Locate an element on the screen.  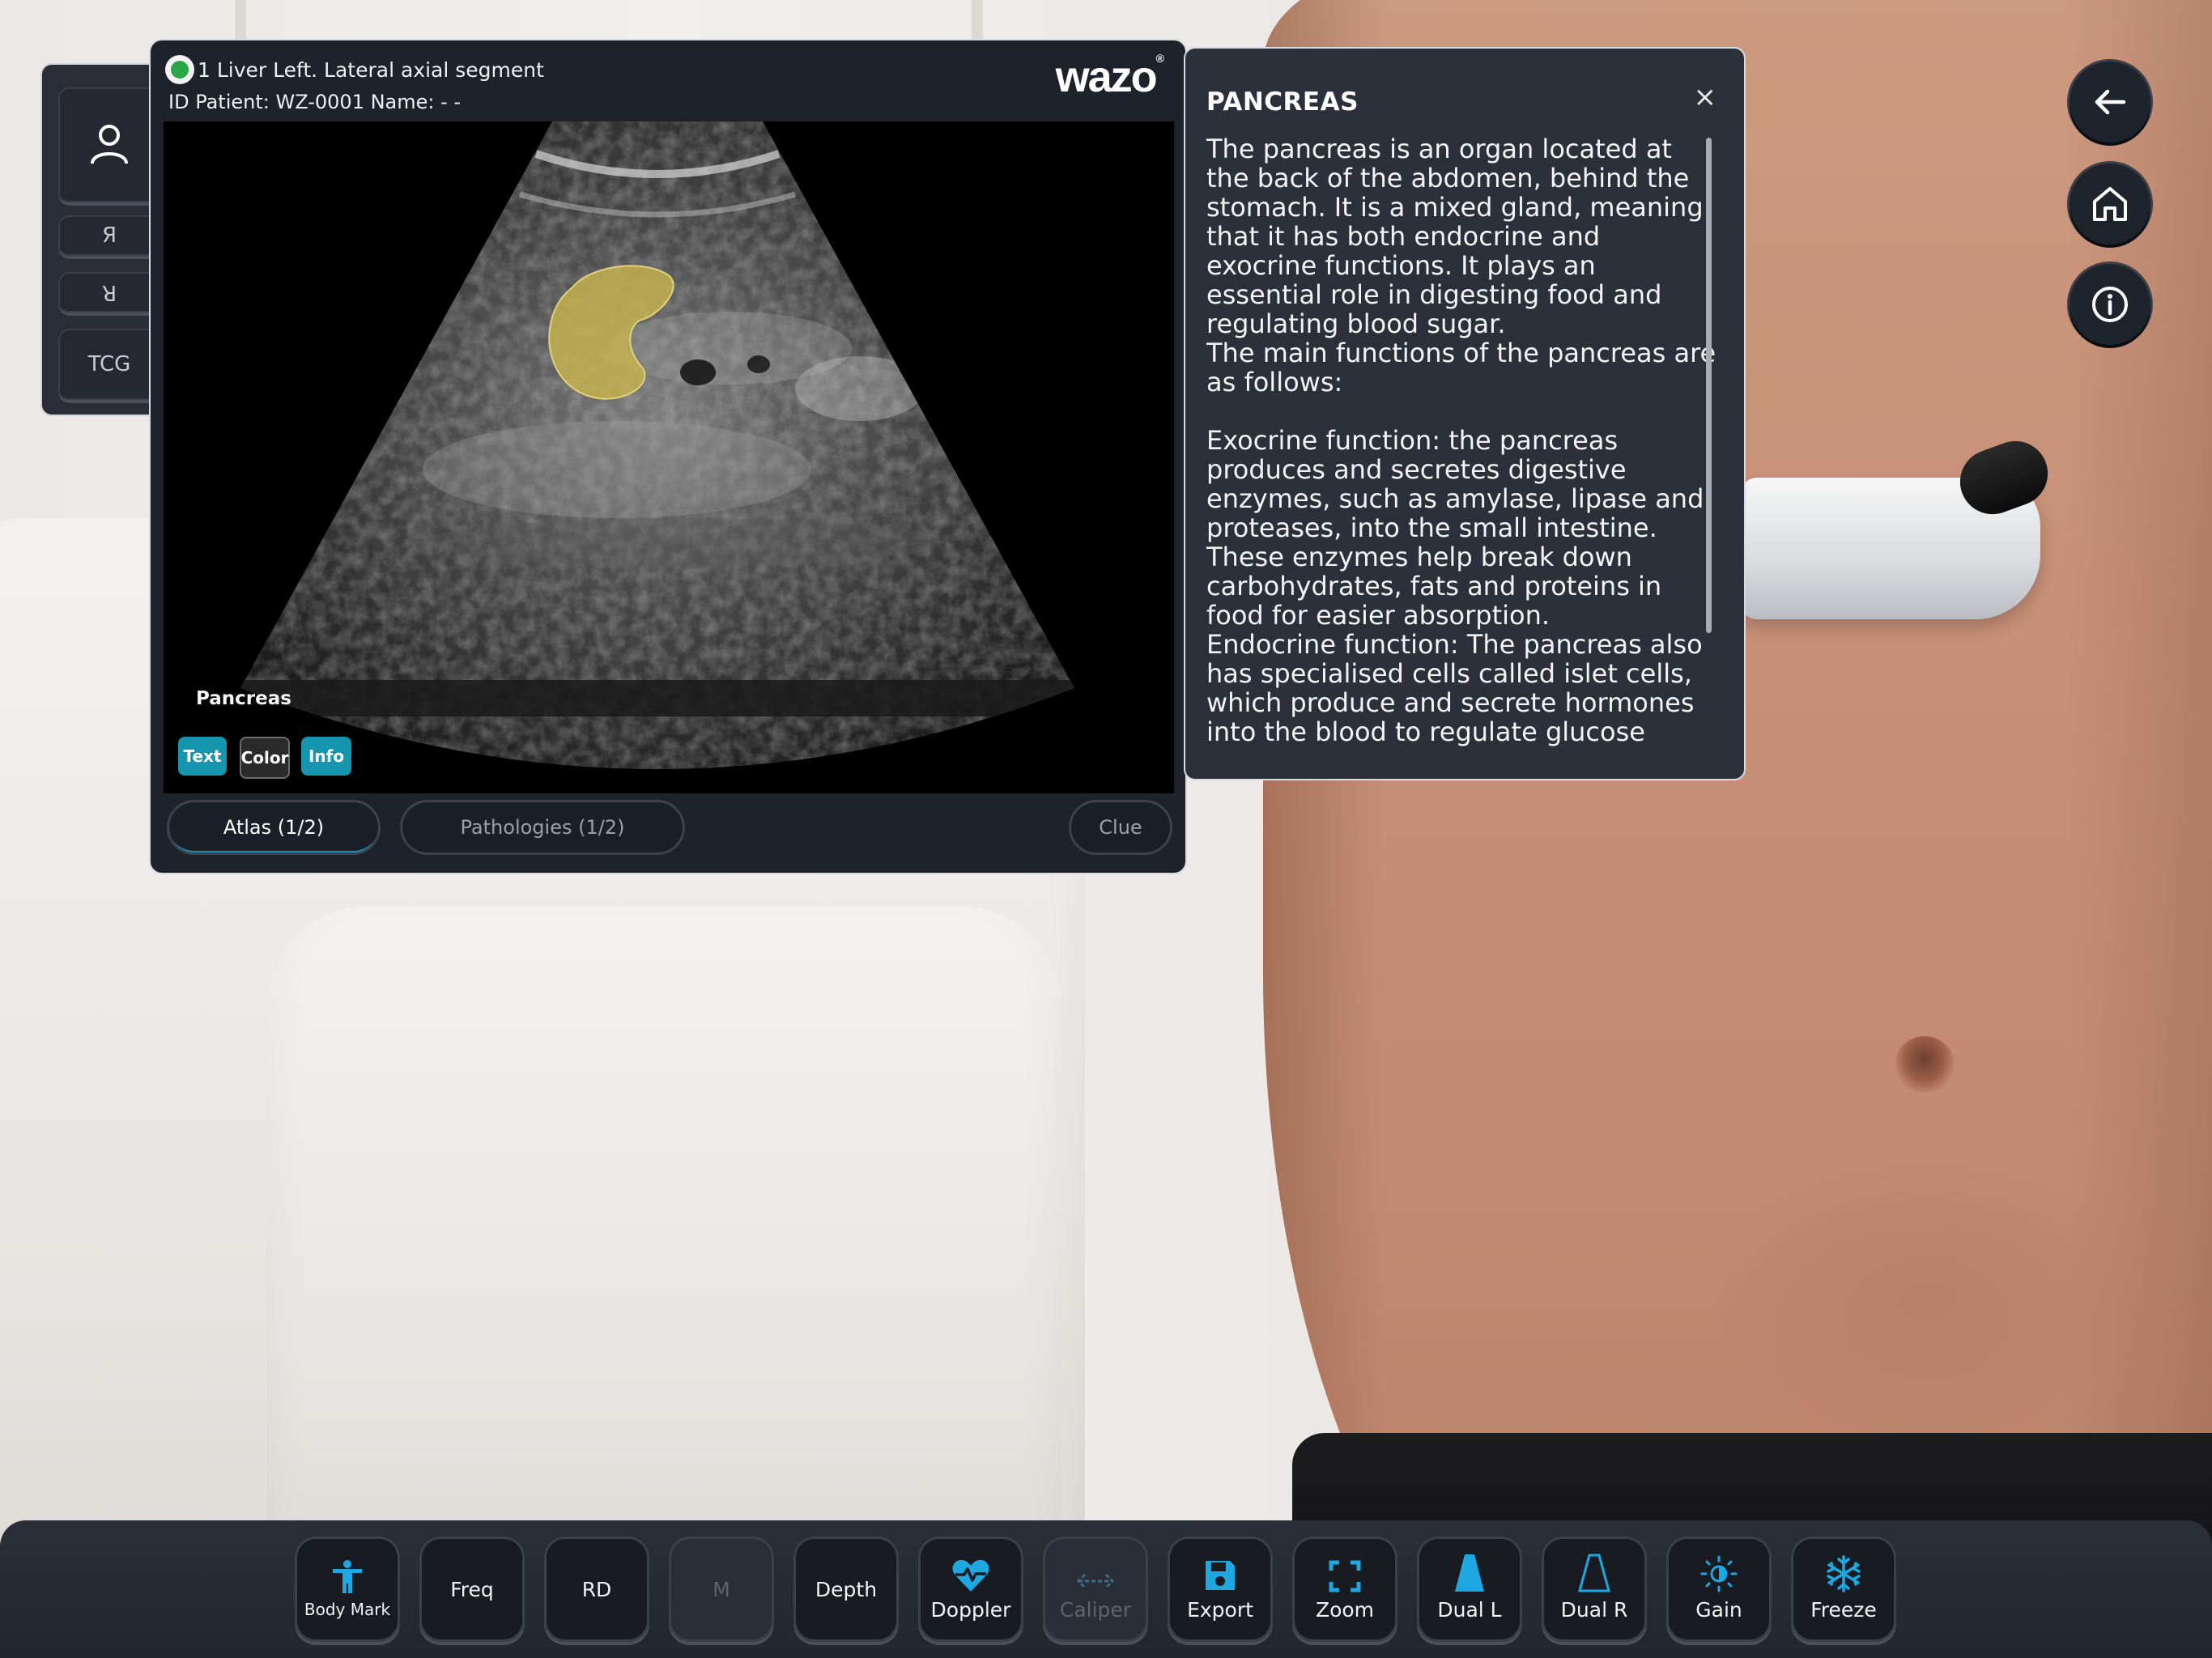
body-mark-button: Body Mark is located at coordinates (347, 1589).